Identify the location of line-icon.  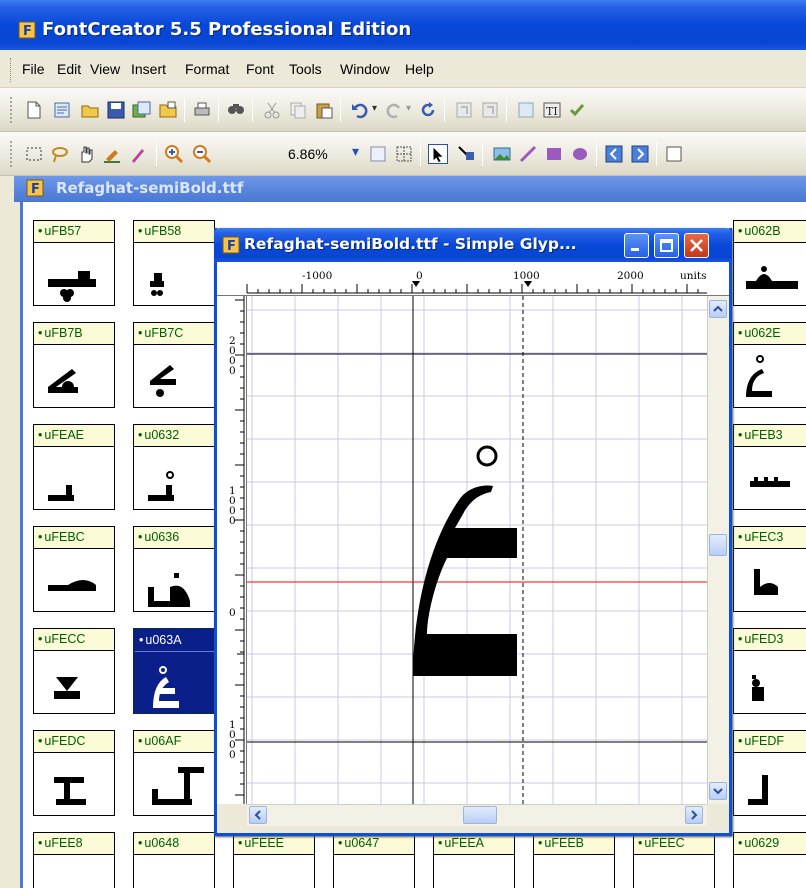
(528, 154).